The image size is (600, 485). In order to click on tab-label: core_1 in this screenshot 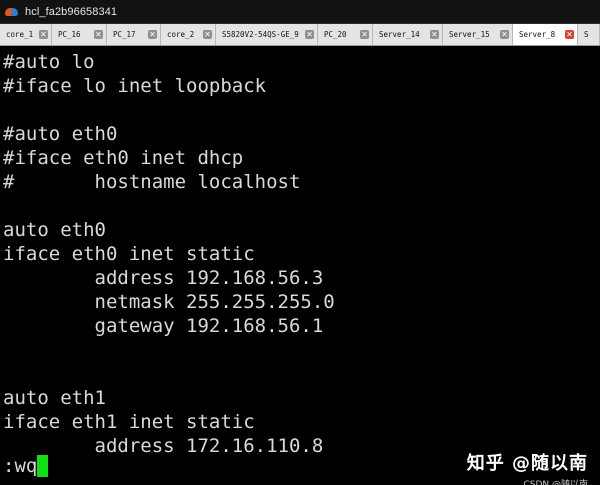, I will do `click(20, 34)`.